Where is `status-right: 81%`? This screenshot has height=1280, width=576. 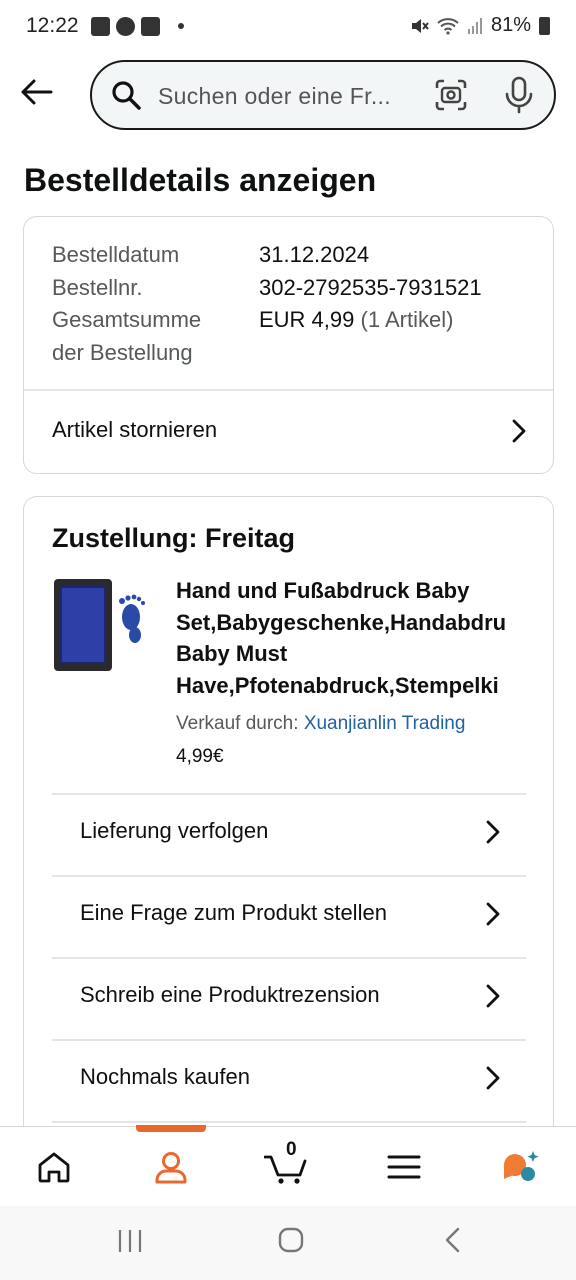 status-right: 81% is located at coordinates (479, 25).